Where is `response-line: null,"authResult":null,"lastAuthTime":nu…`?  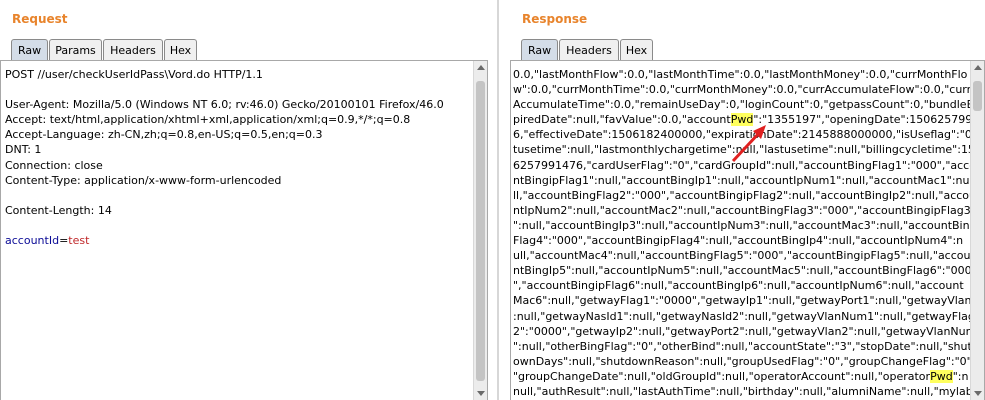
response-line: null,"authResult":null,"lastAuthTime":nu… is located at coordinates (748, 391).